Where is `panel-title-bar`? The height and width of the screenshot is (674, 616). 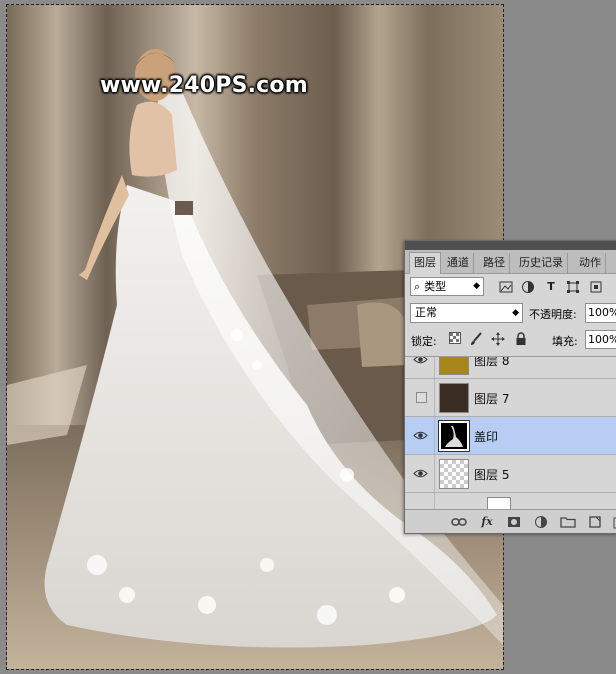
panel-title-bar is located at coordinates (510, 245).